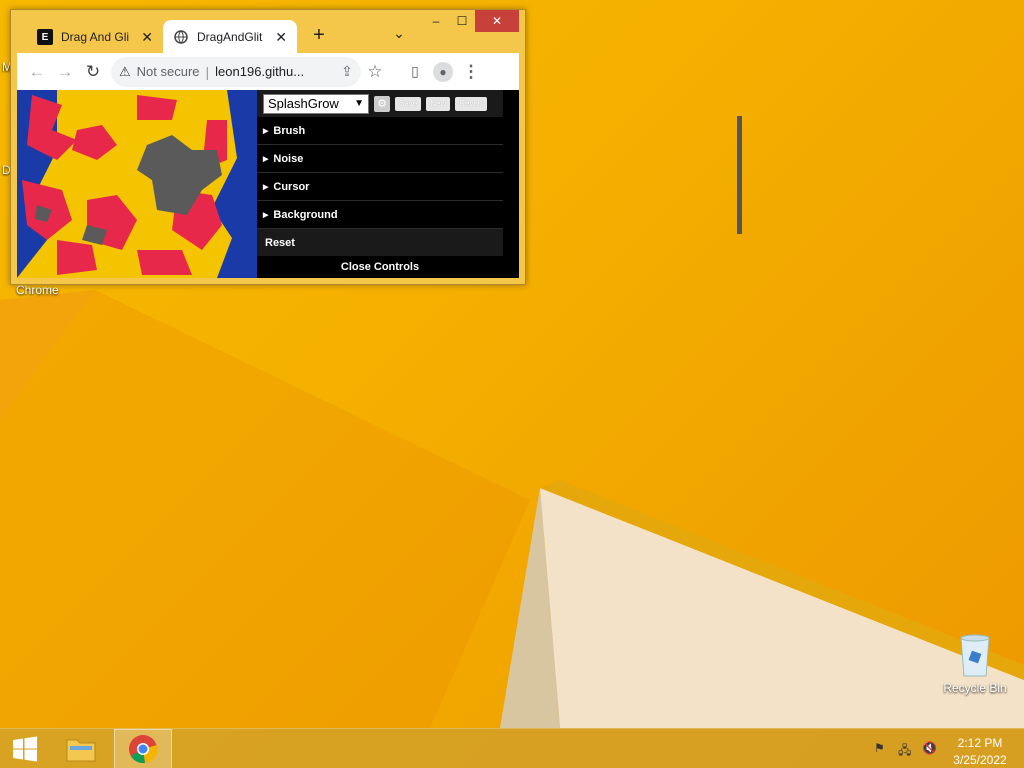 This screenshot has height=768, width=1024. What do you see at coordinates (380, 243) in the screenshot?
I see `reset-button: Reset` at bounding box center [380, 243].